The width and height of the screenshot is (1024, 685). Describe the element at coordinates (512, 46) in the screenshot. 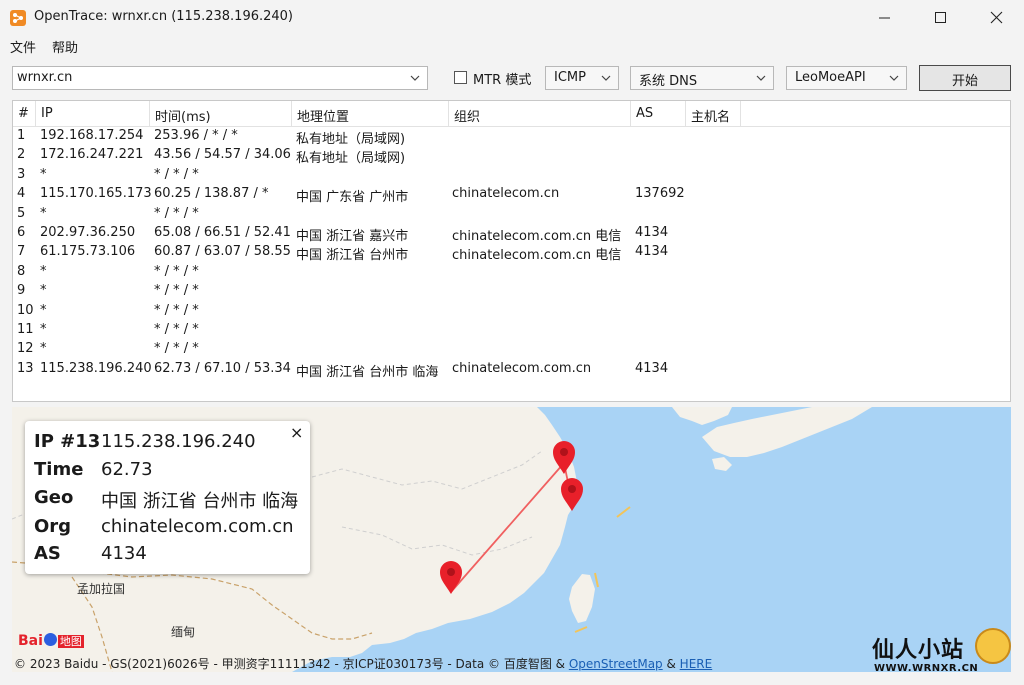

I see `menu-bar: 文件 帮助` at that location.